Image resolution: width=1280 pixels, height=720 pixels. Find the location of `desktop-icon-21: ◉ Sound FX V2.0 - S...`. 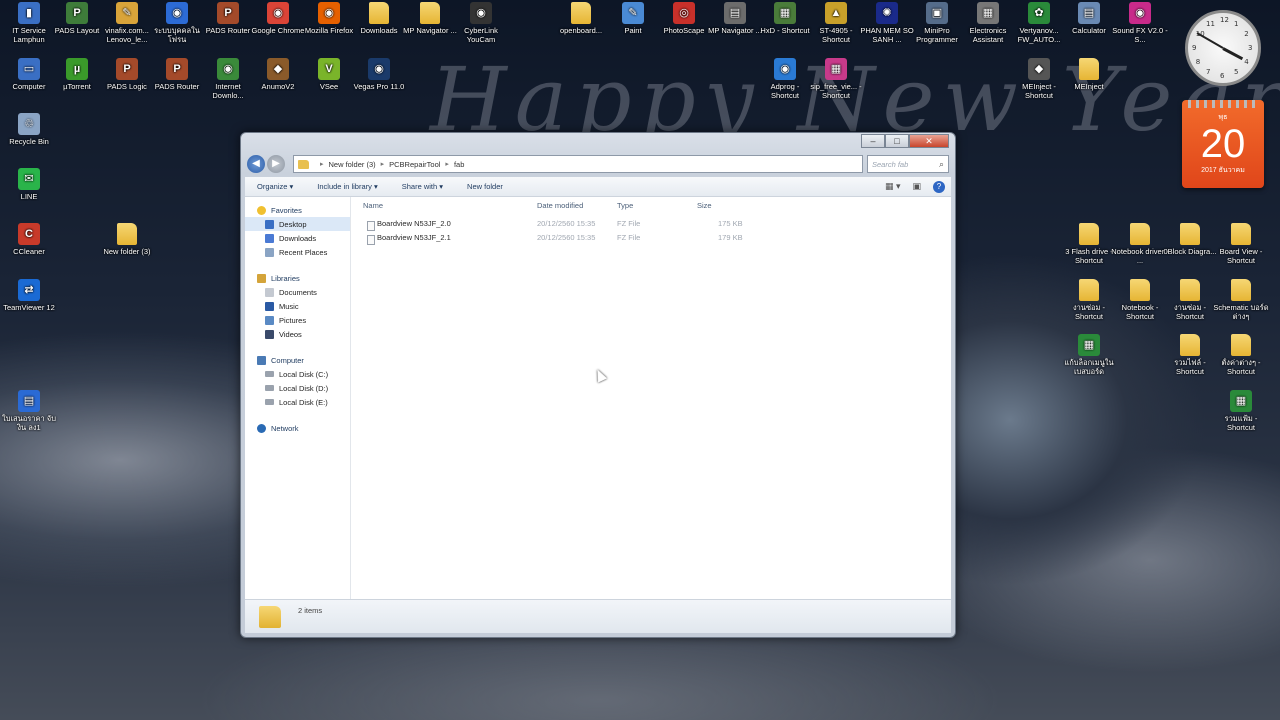

desktop-icon-21: ◉ Sound FX V2.0 - S... is located at coordinates (1140, 23).